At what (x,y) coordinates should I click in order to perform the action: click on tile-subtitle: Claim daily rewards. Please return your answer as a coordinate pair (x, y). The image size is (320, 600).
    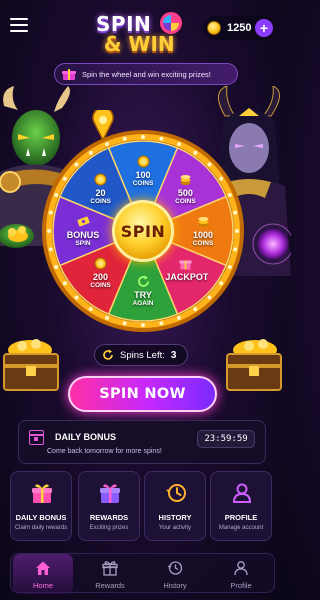
    Looking at the image, I should click on (41, 528).